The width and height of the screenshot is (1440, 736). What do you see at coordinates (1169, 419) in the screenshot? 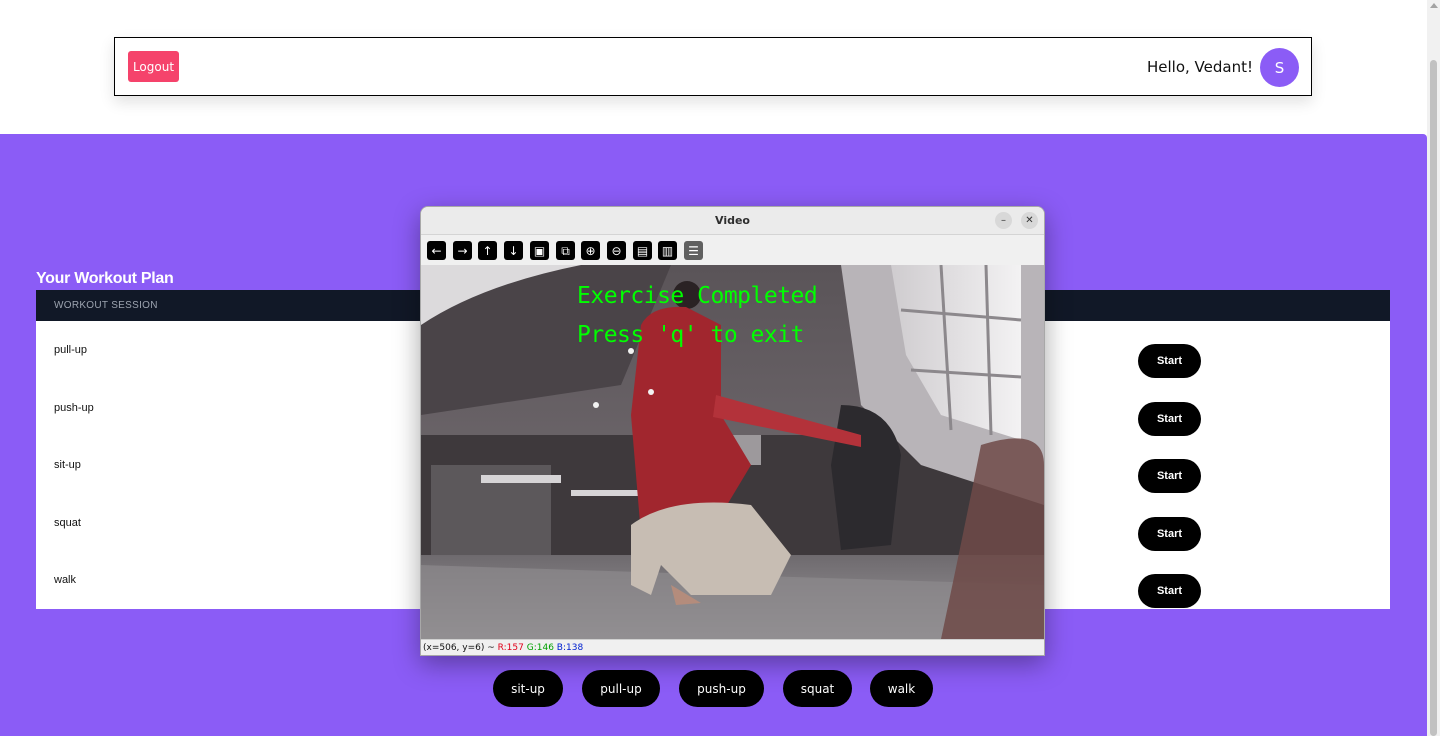
I see `start-push-up-button: Start` at bounding box center [1169, 419].